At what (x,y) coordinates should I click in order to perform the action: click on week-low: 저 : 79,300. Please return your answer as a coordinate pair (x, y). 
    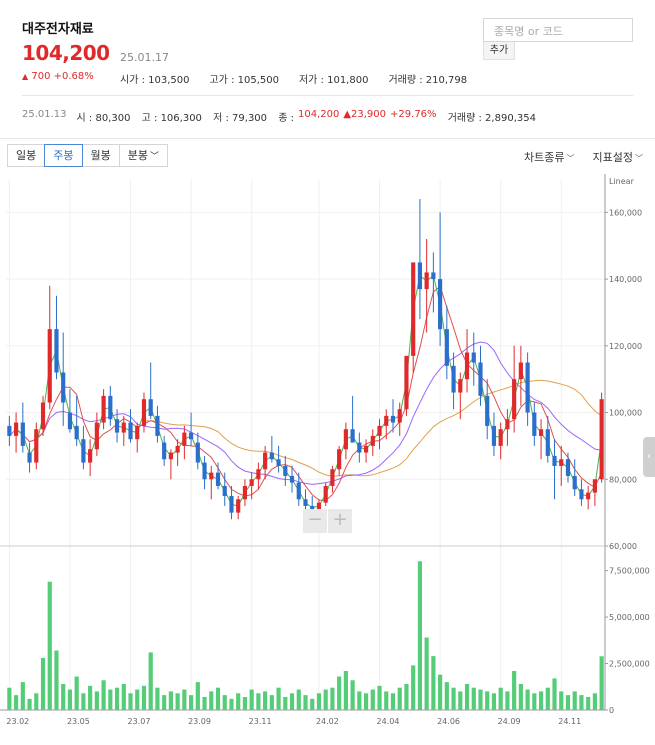
    Looking at the image, I should click on (240, 118).